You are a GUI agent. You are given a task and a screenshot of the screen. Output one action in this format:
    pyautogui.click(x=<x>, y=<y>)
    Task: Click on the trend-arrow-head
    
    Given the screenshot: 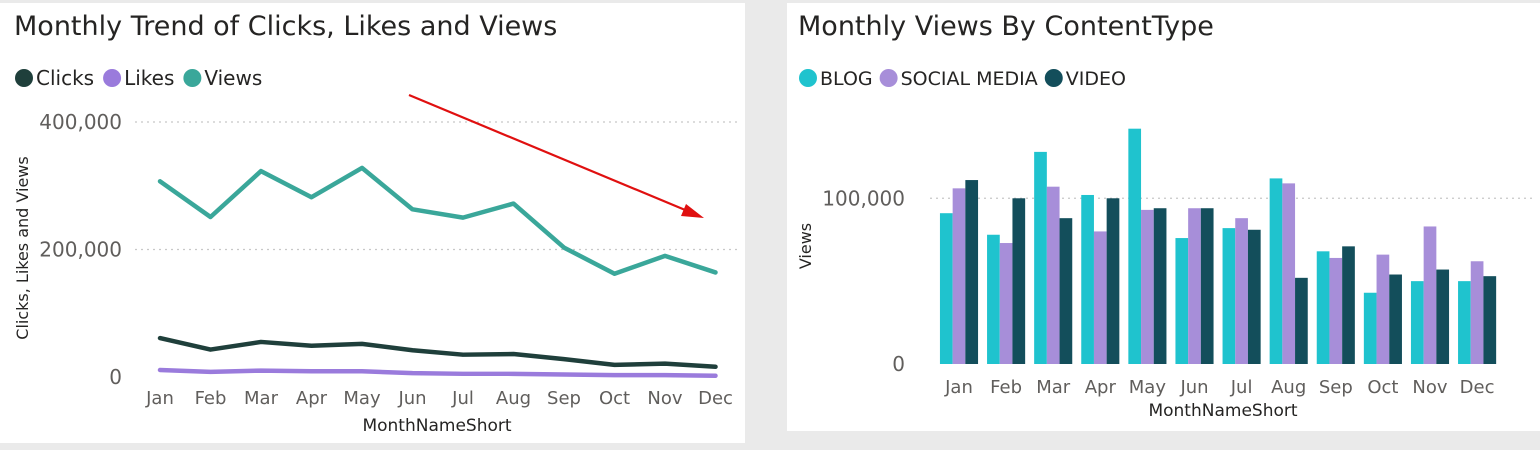 What is the action you would take?
    pyautogui.click(x=692, y=211)
    